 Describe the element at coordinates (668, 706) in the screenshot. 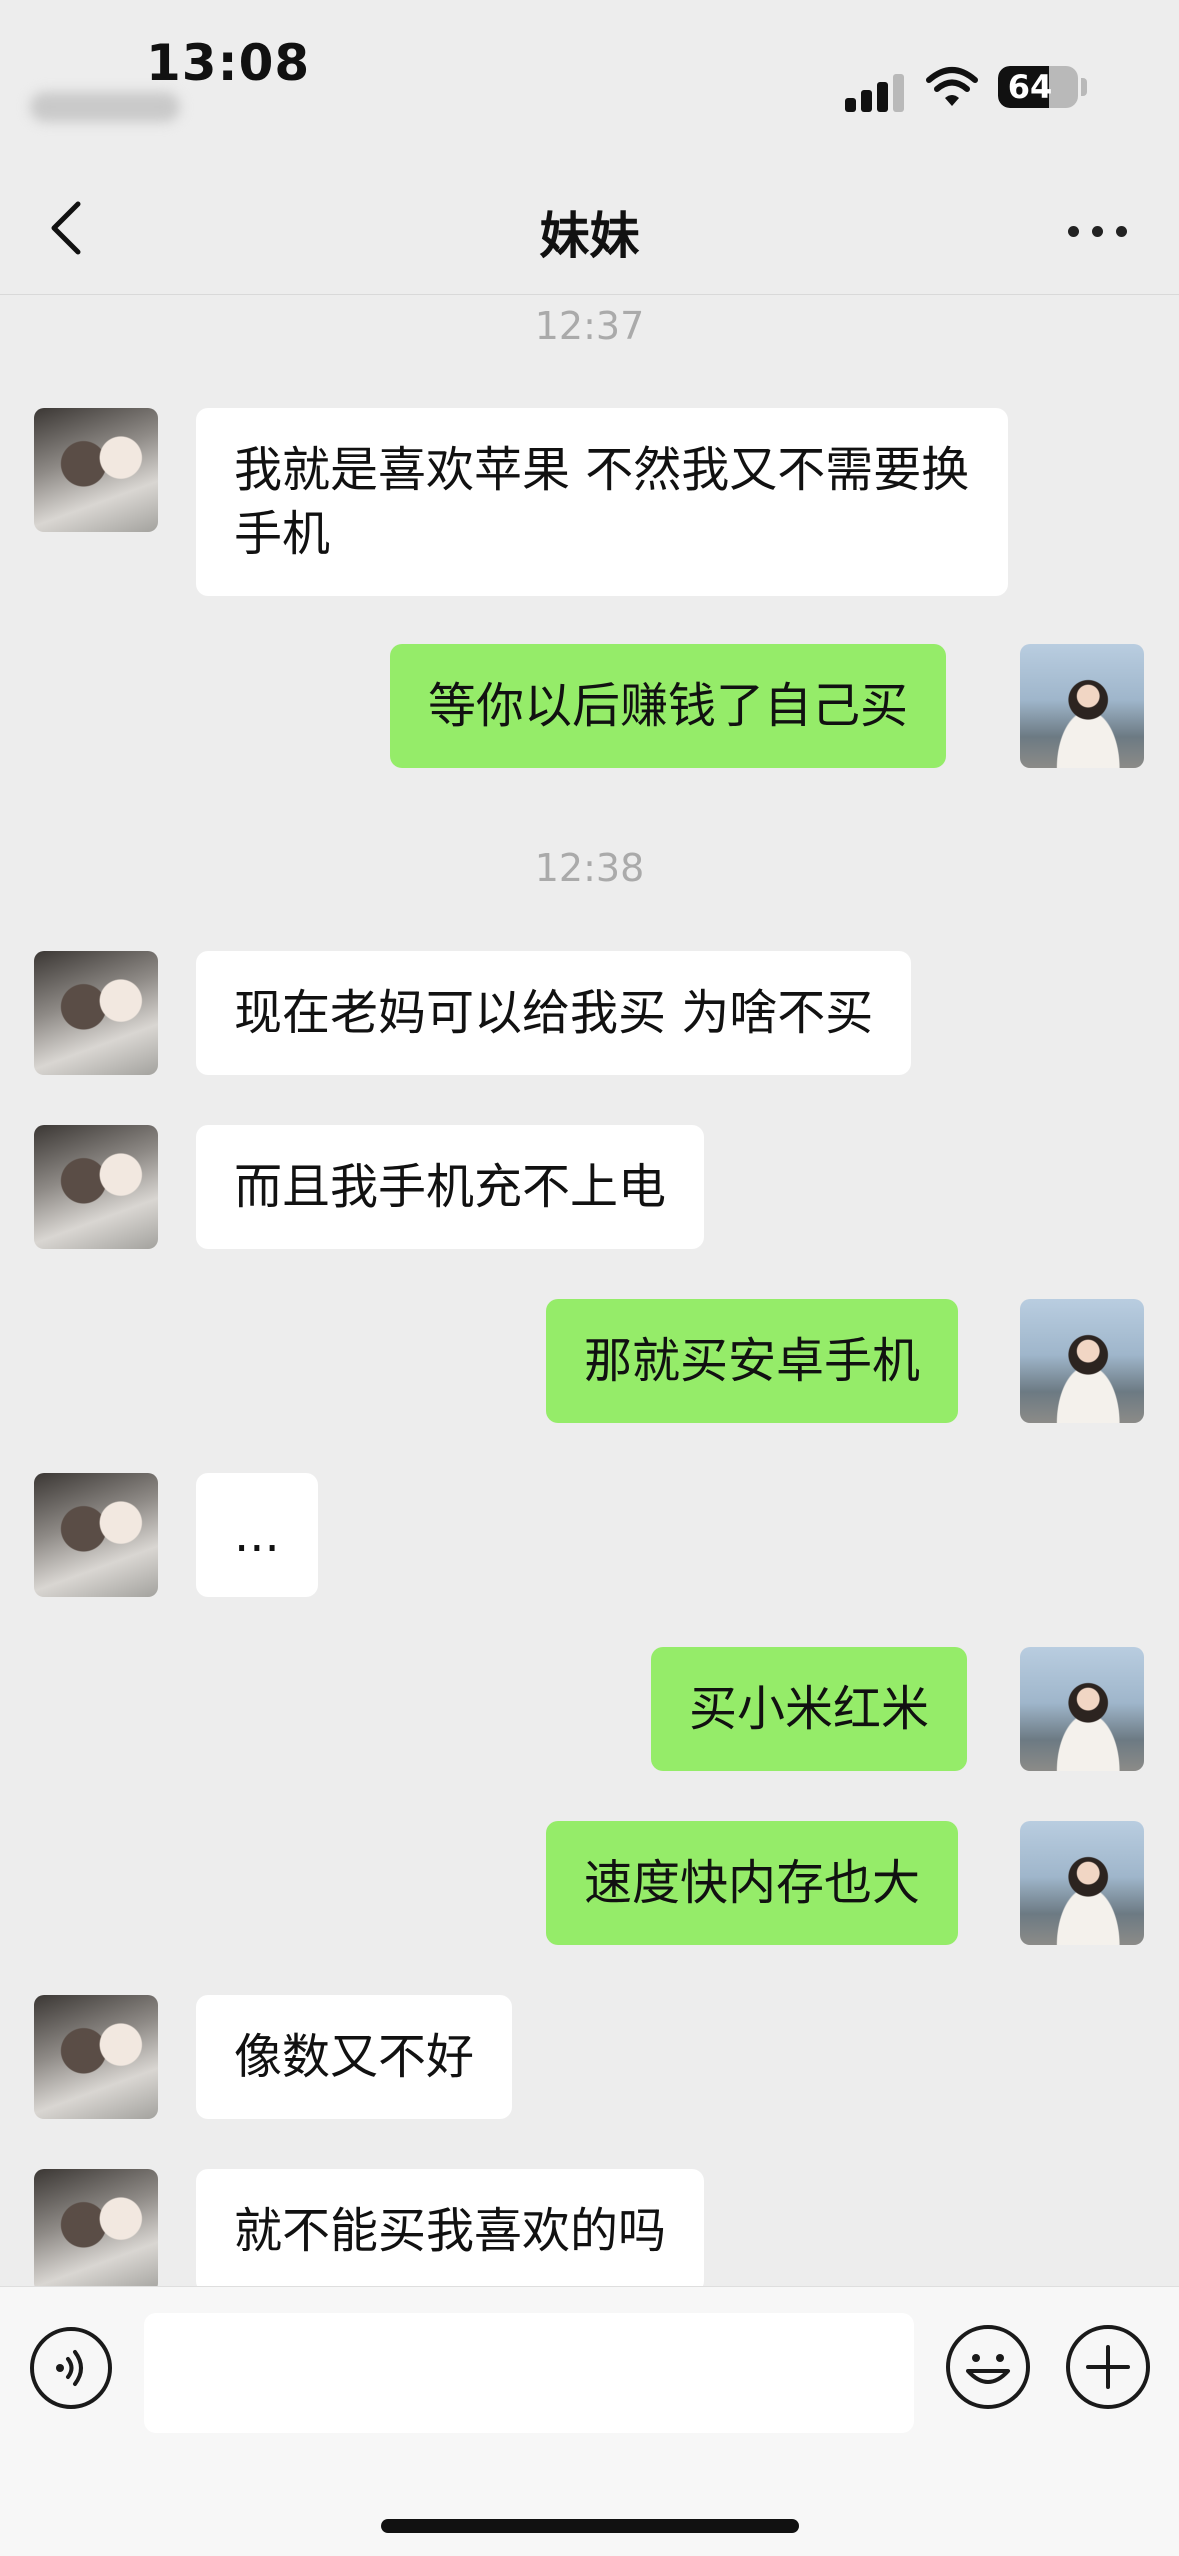

I see `message-bubble: 等你以后赚钱了自己买` at that location.